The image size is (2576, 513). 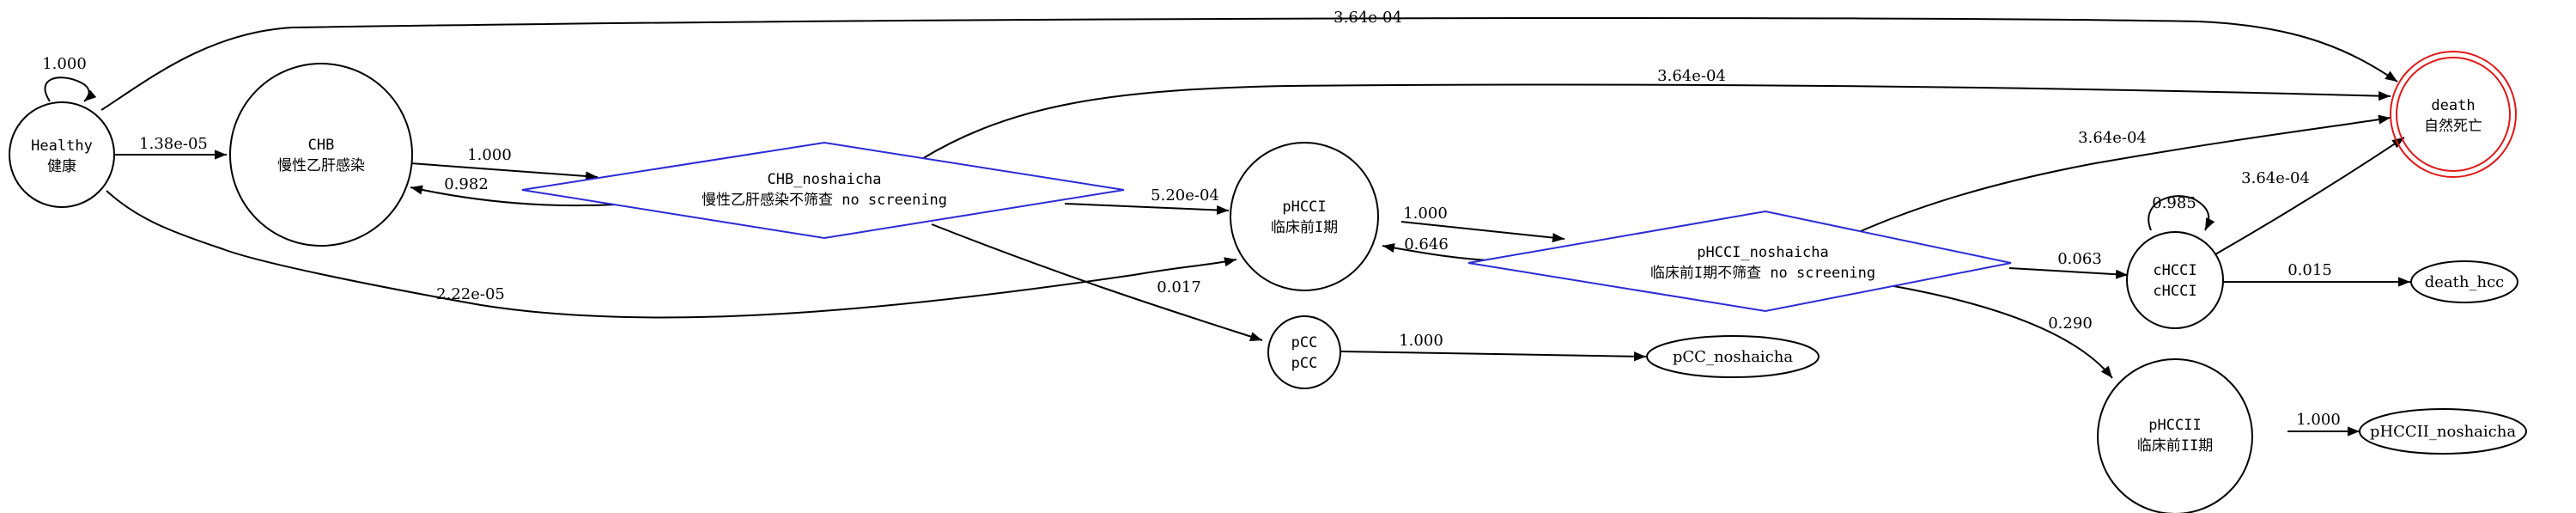 What do you see at coordinates (2318, 420) in the screenshot?
I see `edge-label-phccii-phcciins: 1.000` at bounding box center [2318, 420].